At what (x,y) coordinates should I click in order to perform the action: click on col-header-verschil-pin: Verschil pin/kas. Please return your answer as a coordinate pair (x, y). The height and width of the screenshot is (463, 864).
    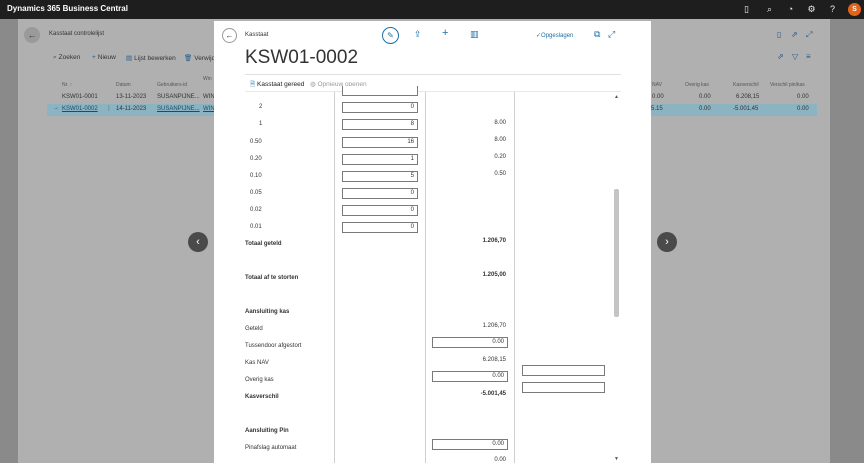
    Looking at the image, I should click on (787, 85).